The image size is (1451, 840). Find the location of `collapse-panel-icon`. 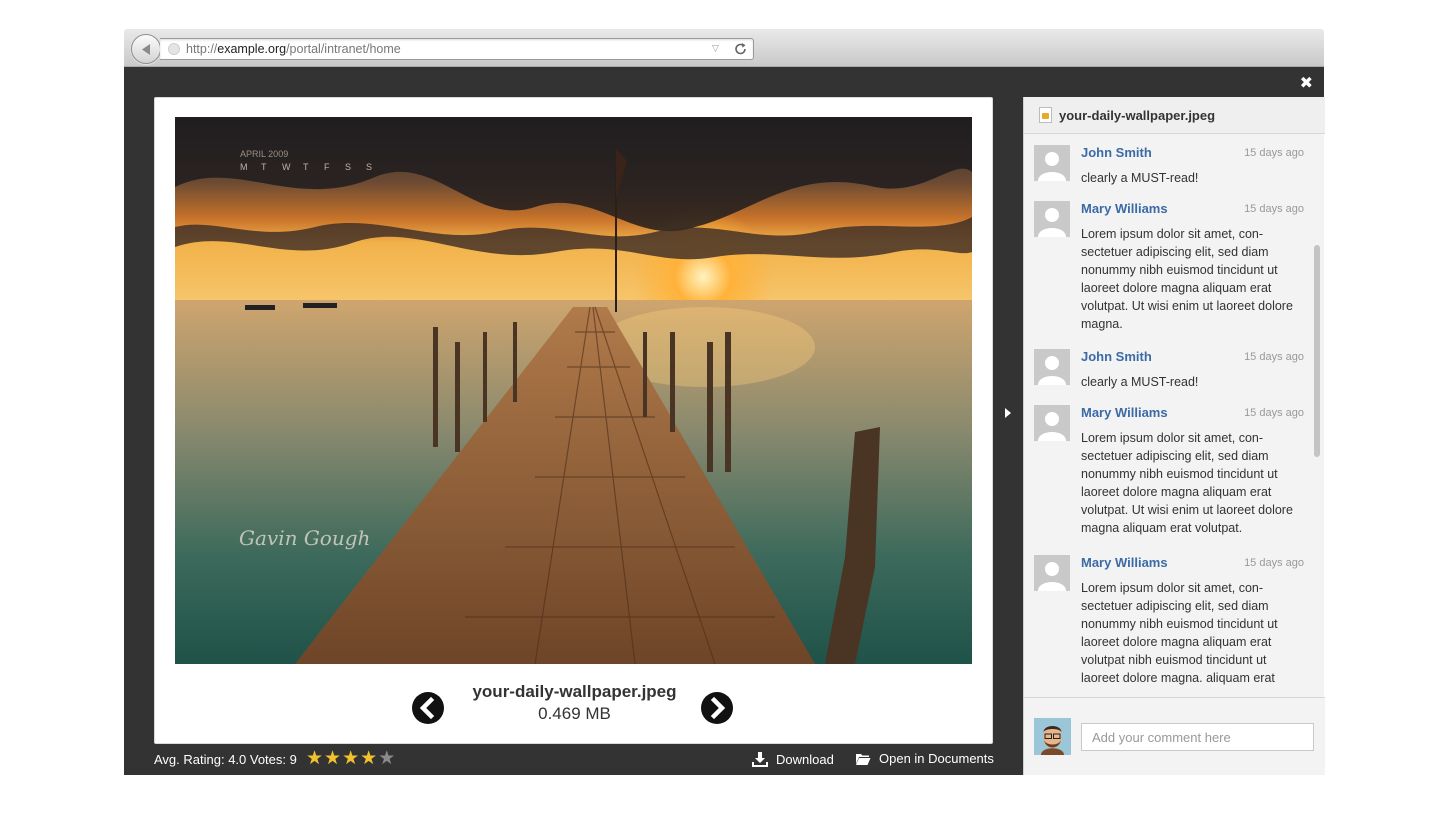

collapse-panel-icon is located at coordinates (1008, 413).